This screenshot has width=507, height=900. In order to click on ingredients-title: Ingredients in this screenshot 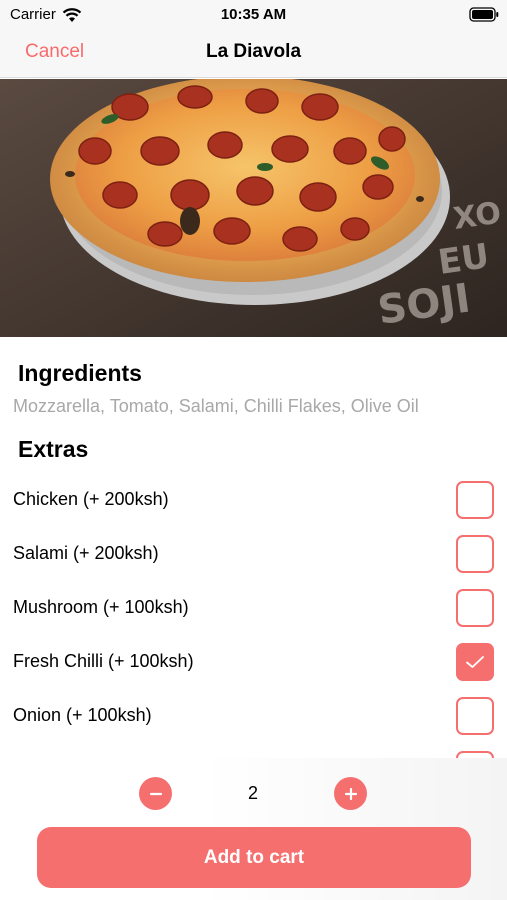, I will do `click(80, 373)`.